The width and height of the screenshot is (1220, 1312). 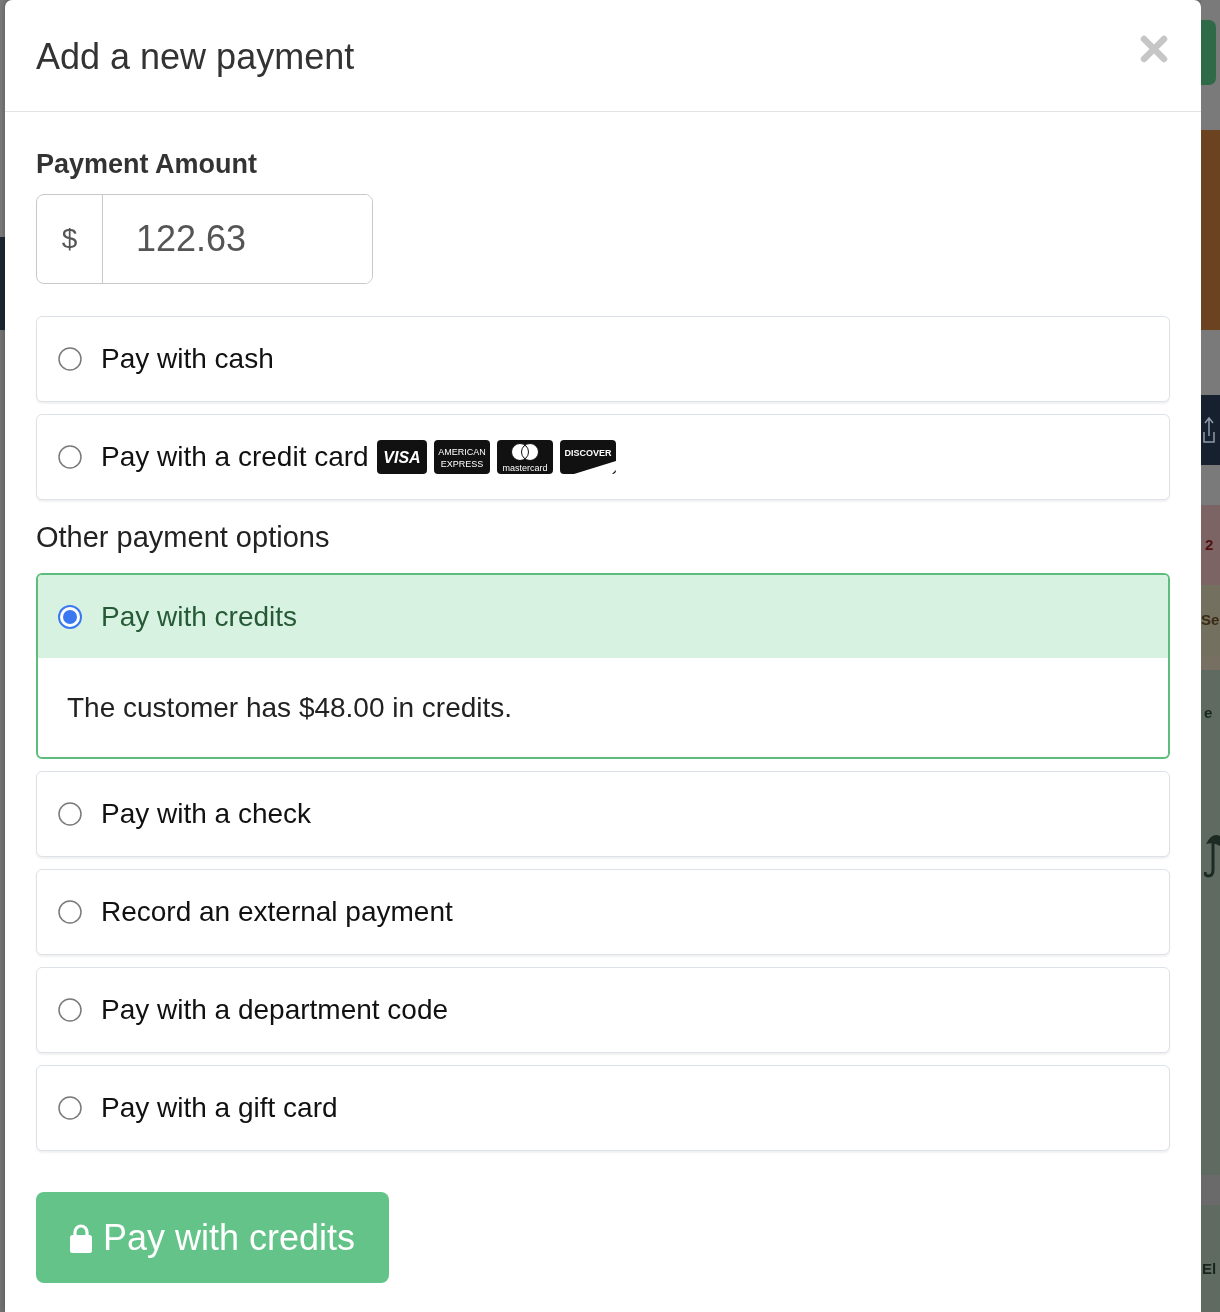 What do you see at coordinates (195, 56) in the screenshot?
I see `modal-title: Add a new payment` at bounding box center [195, 56].